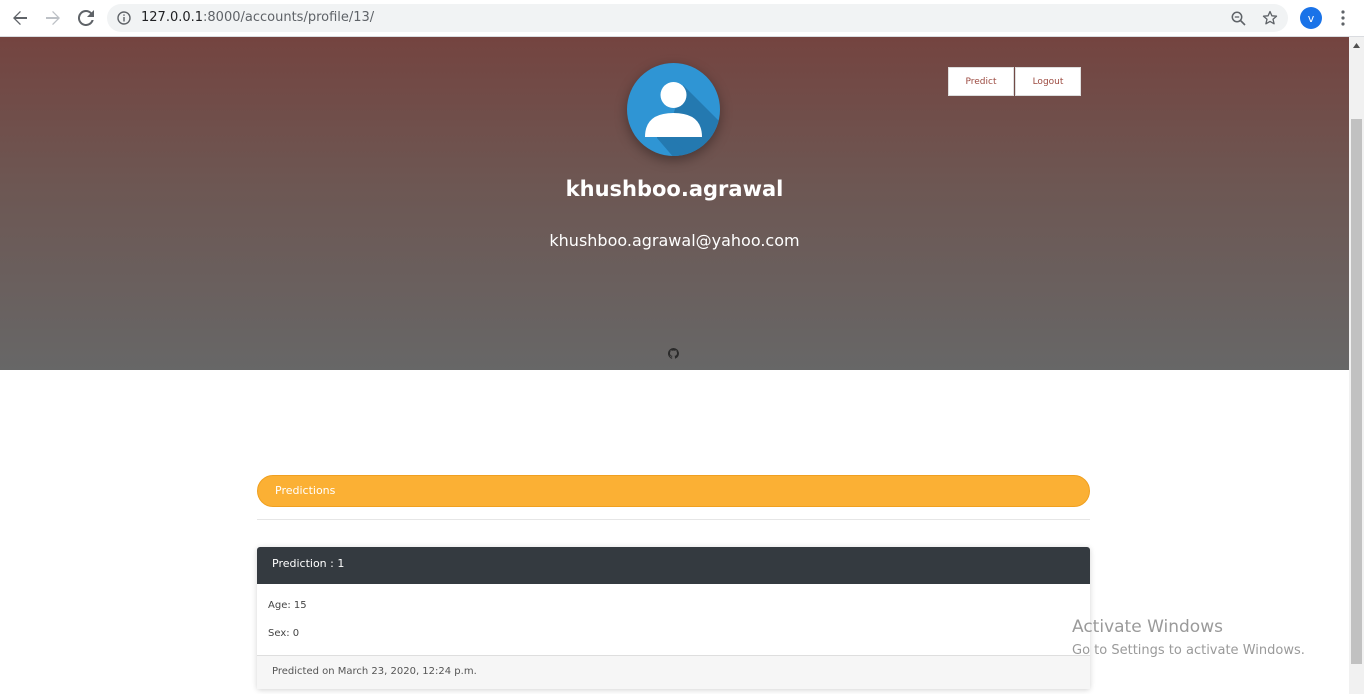 Image resolution: width=1364 pixels, height=694 pixels. What do you see at coordinates (981, 81) in the screenshot?
I see `predict-button: Predict` at bounding box center [981, 81].